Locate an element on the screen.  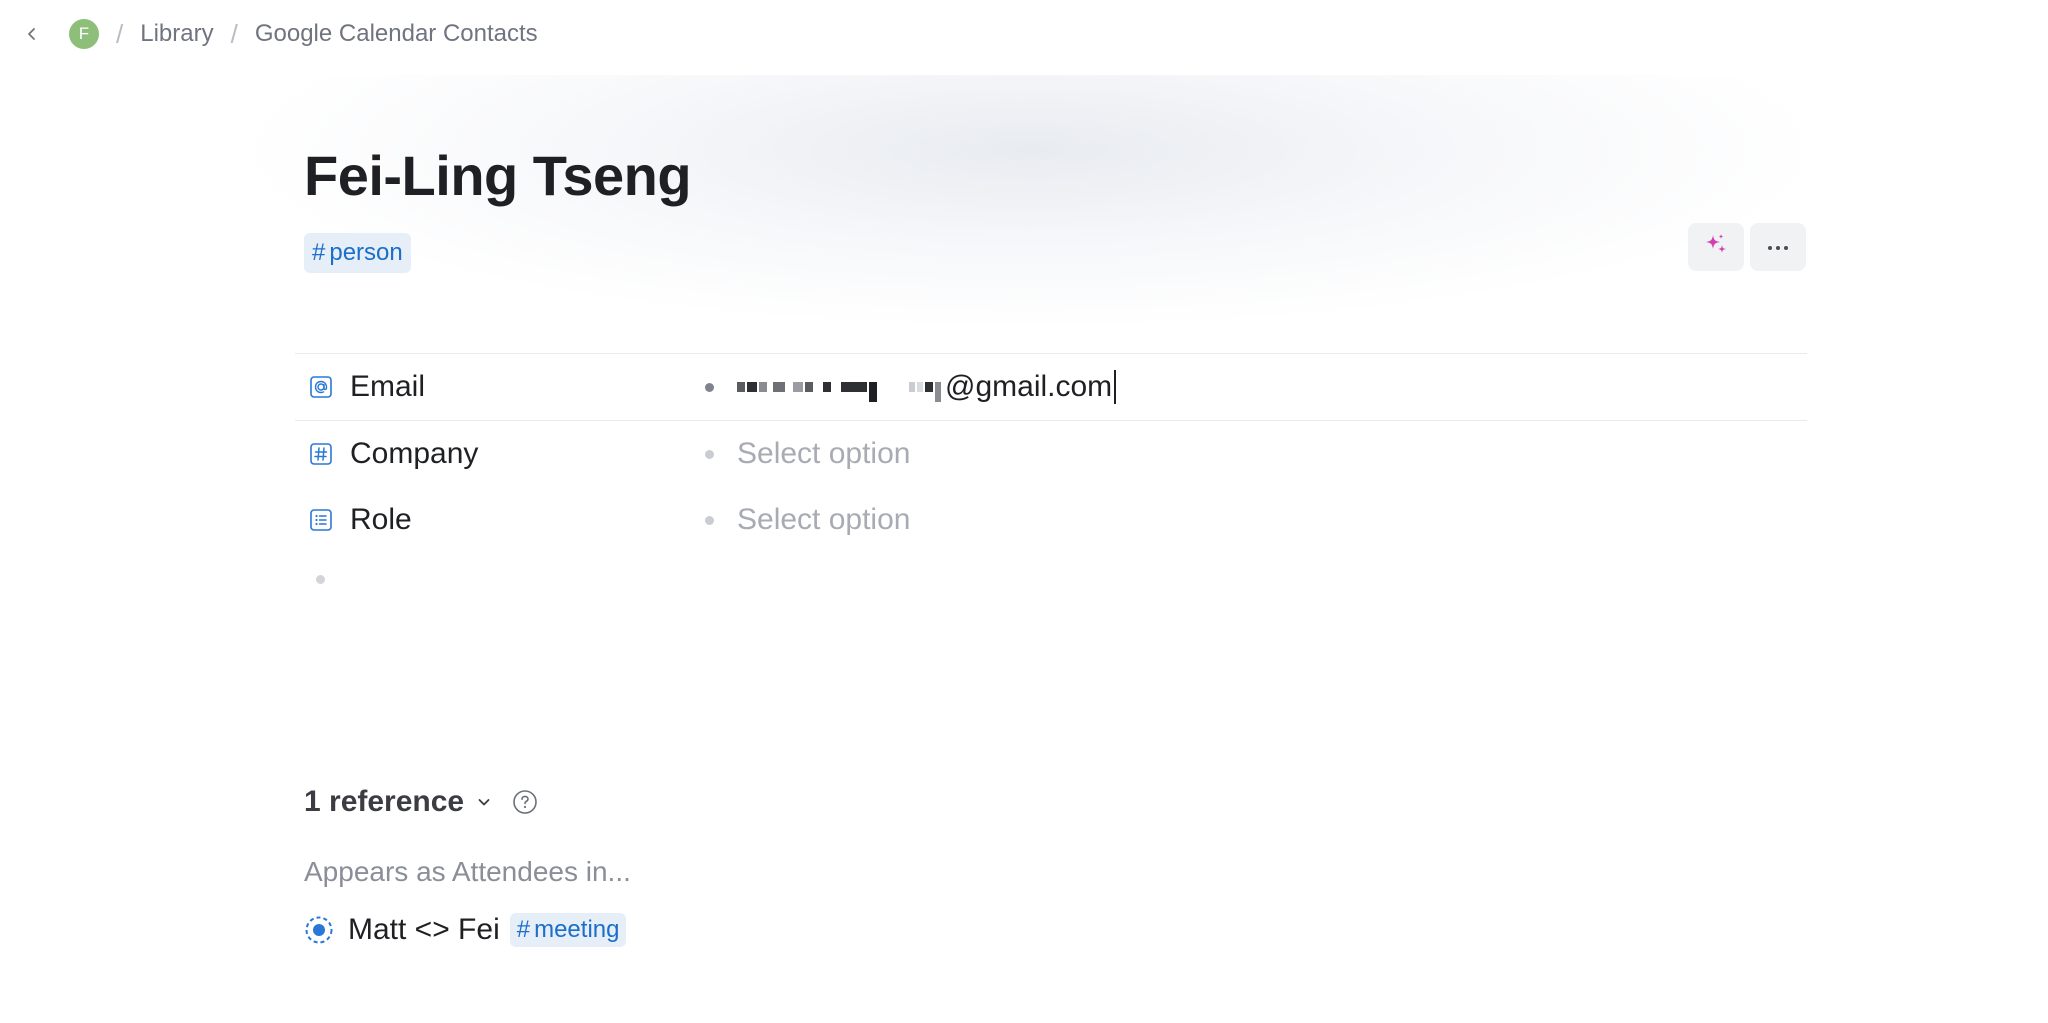
meeting-status-icon is located at coordinates (319, 930).